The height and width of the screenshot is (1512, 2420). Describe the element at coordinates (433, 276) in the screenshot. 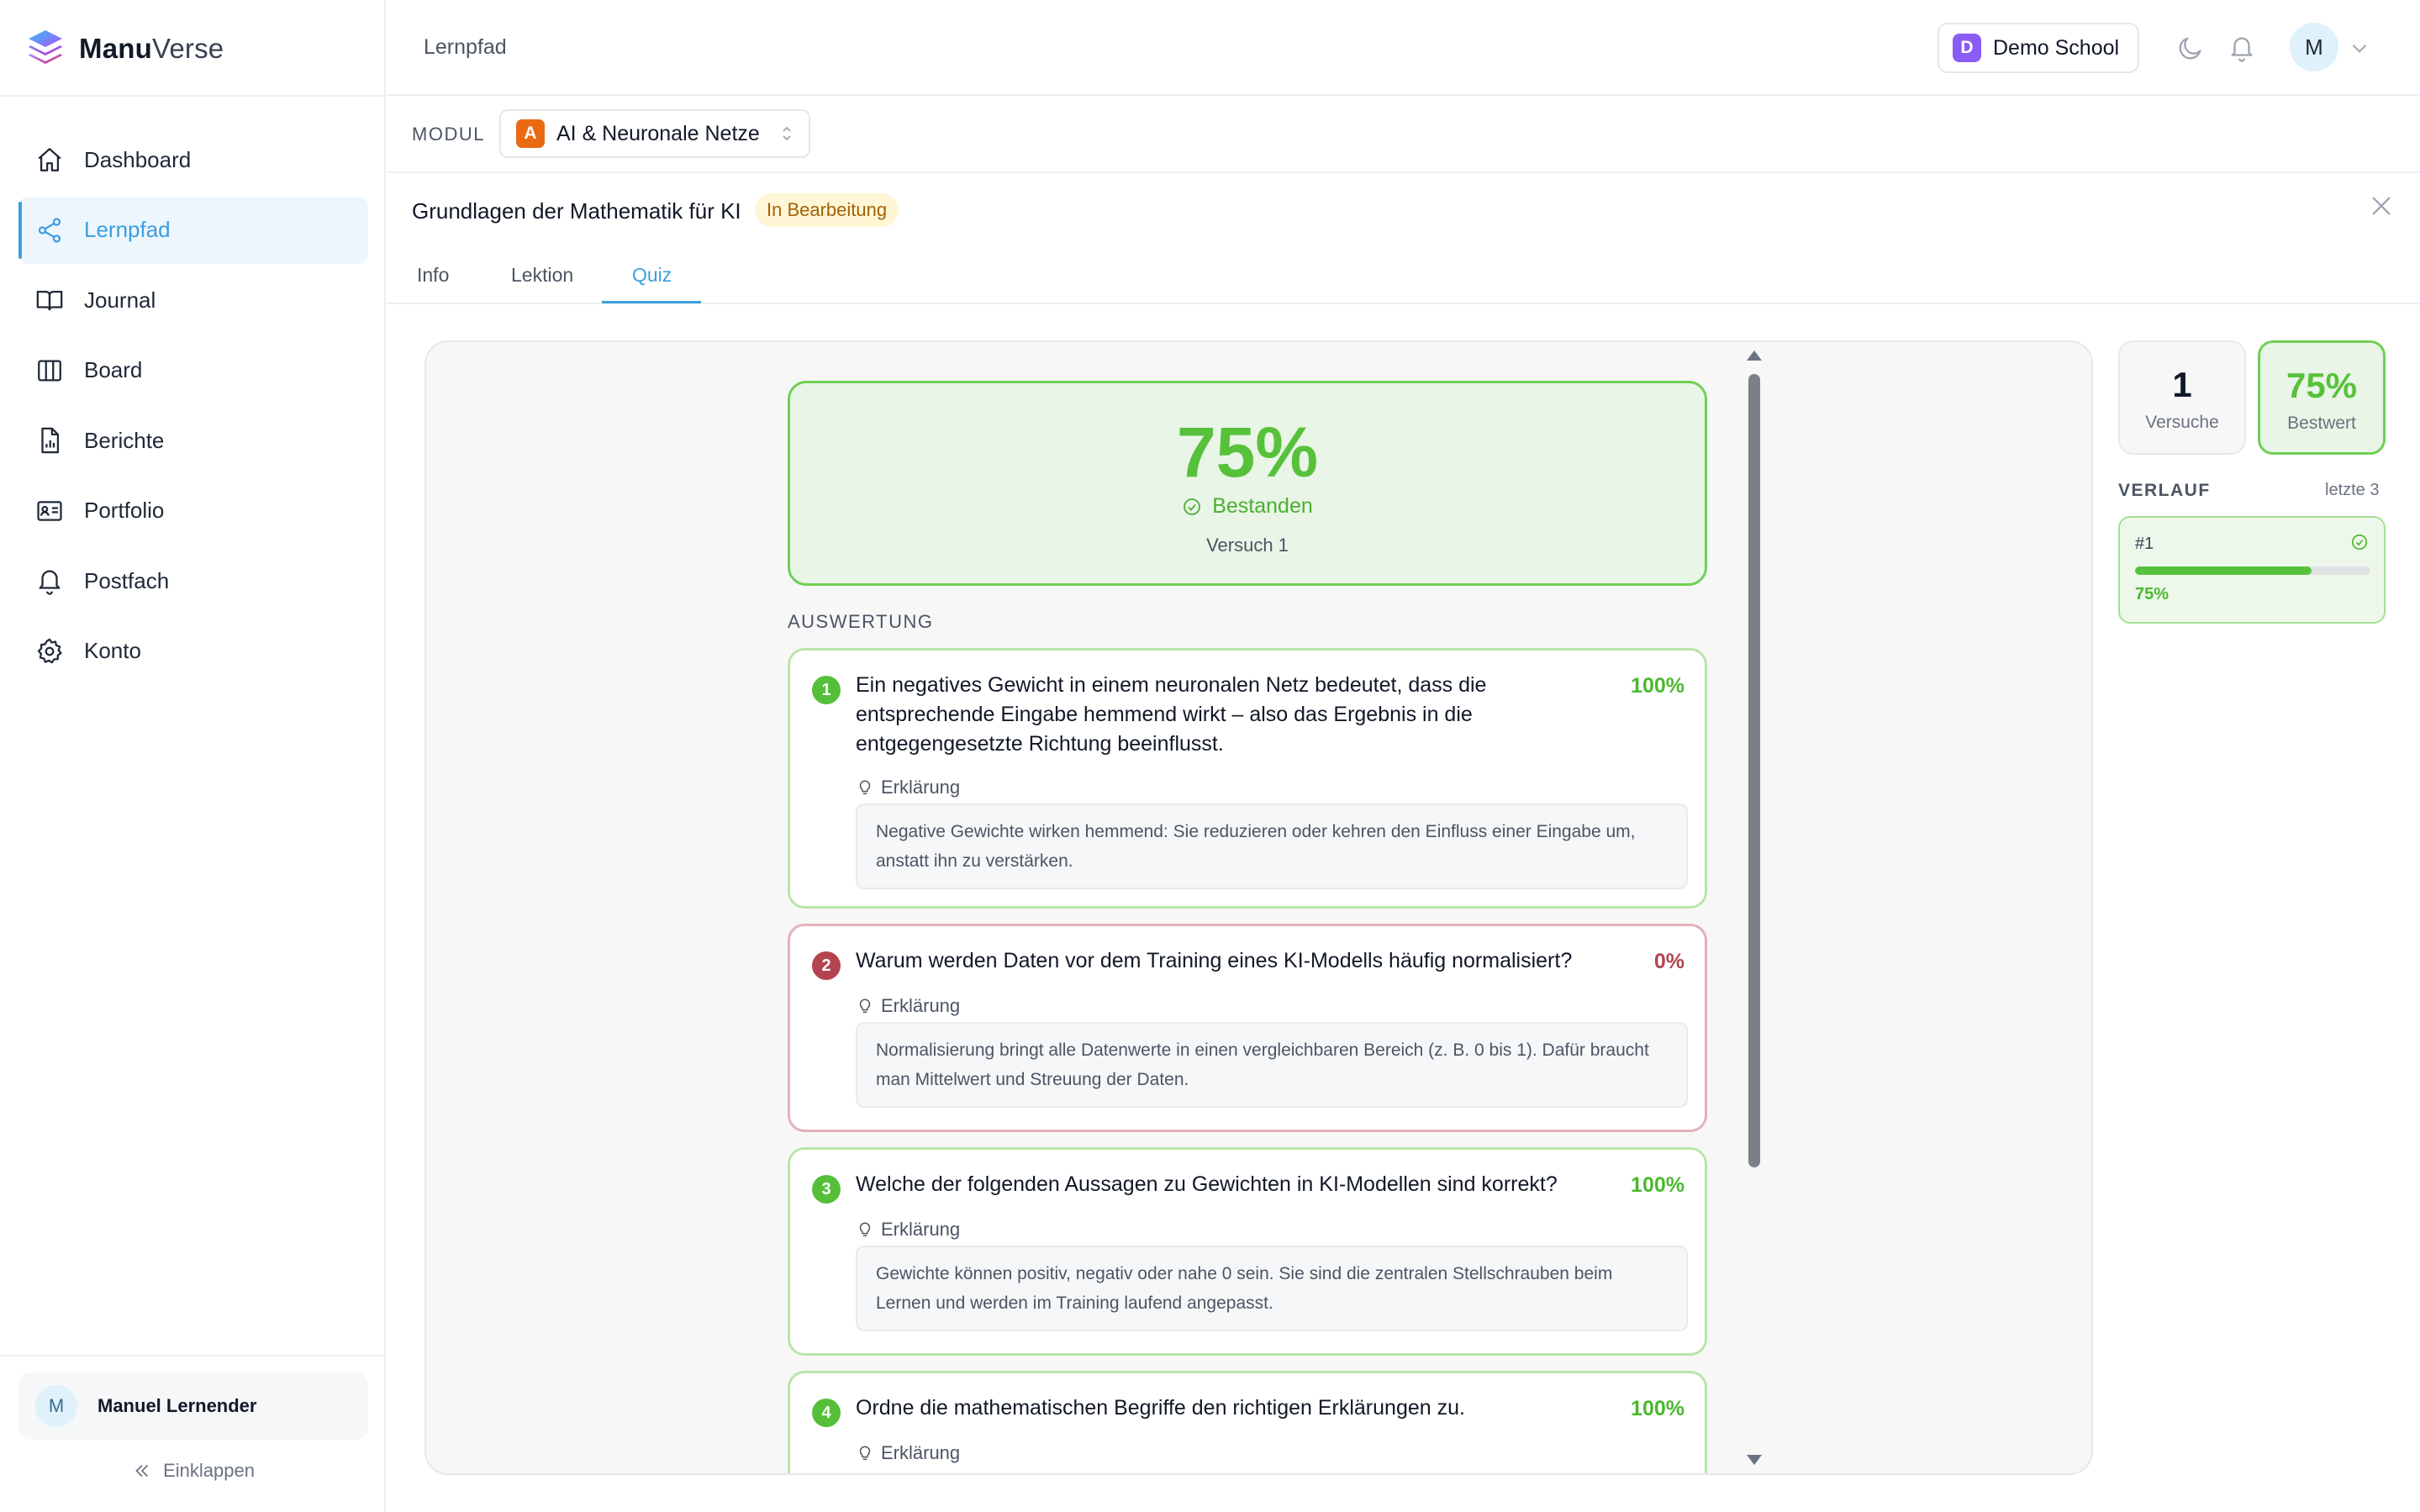

I see `tab-info: Info` at that location.